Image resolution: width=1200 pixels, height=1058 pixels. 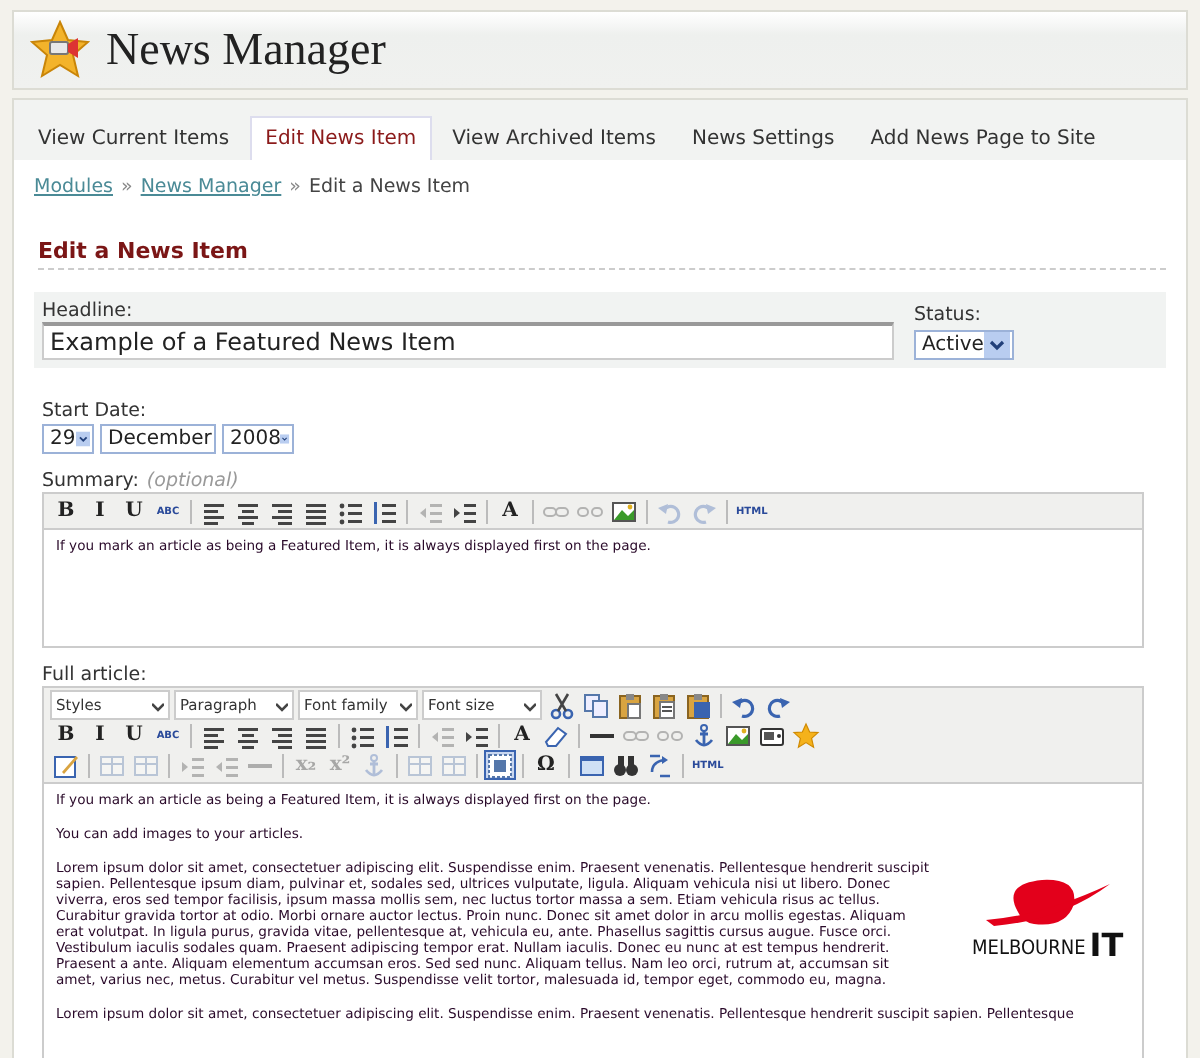 What do you see at coordinates (95, 411) in the screenshot?
I see `field-label: Start Date:` at bounding box center [95, 411].